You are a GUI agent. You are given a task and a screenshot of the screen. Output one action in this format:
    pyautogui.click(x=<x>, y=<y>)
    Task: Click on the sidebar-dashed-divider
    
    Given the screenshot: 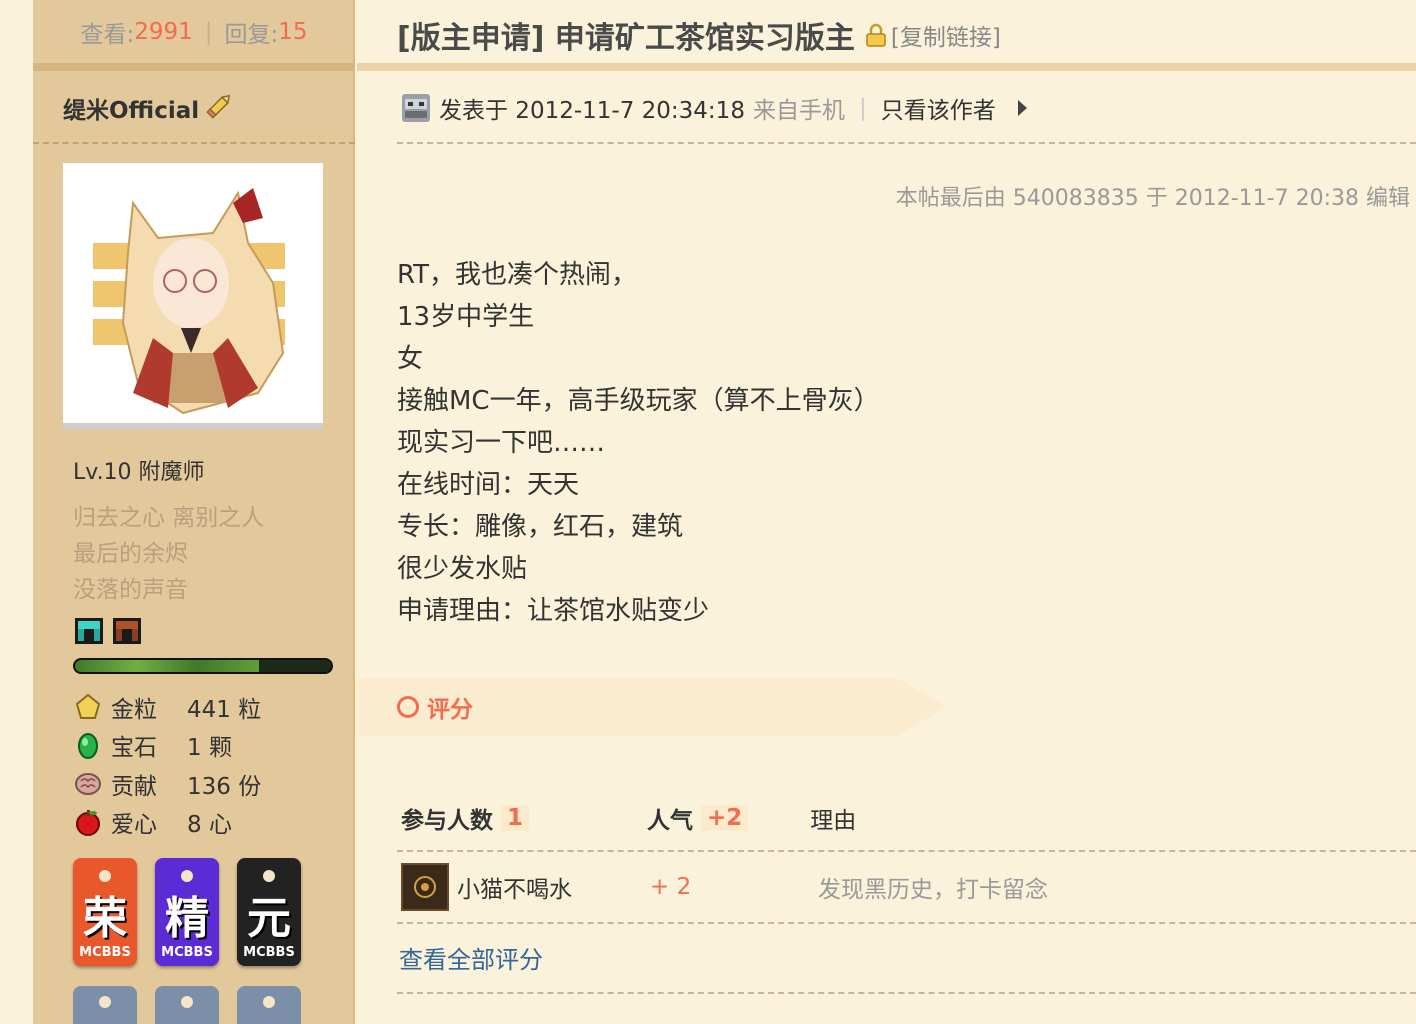 What is the action you would take?
    pyautogui.click(x=194, y=143)
    